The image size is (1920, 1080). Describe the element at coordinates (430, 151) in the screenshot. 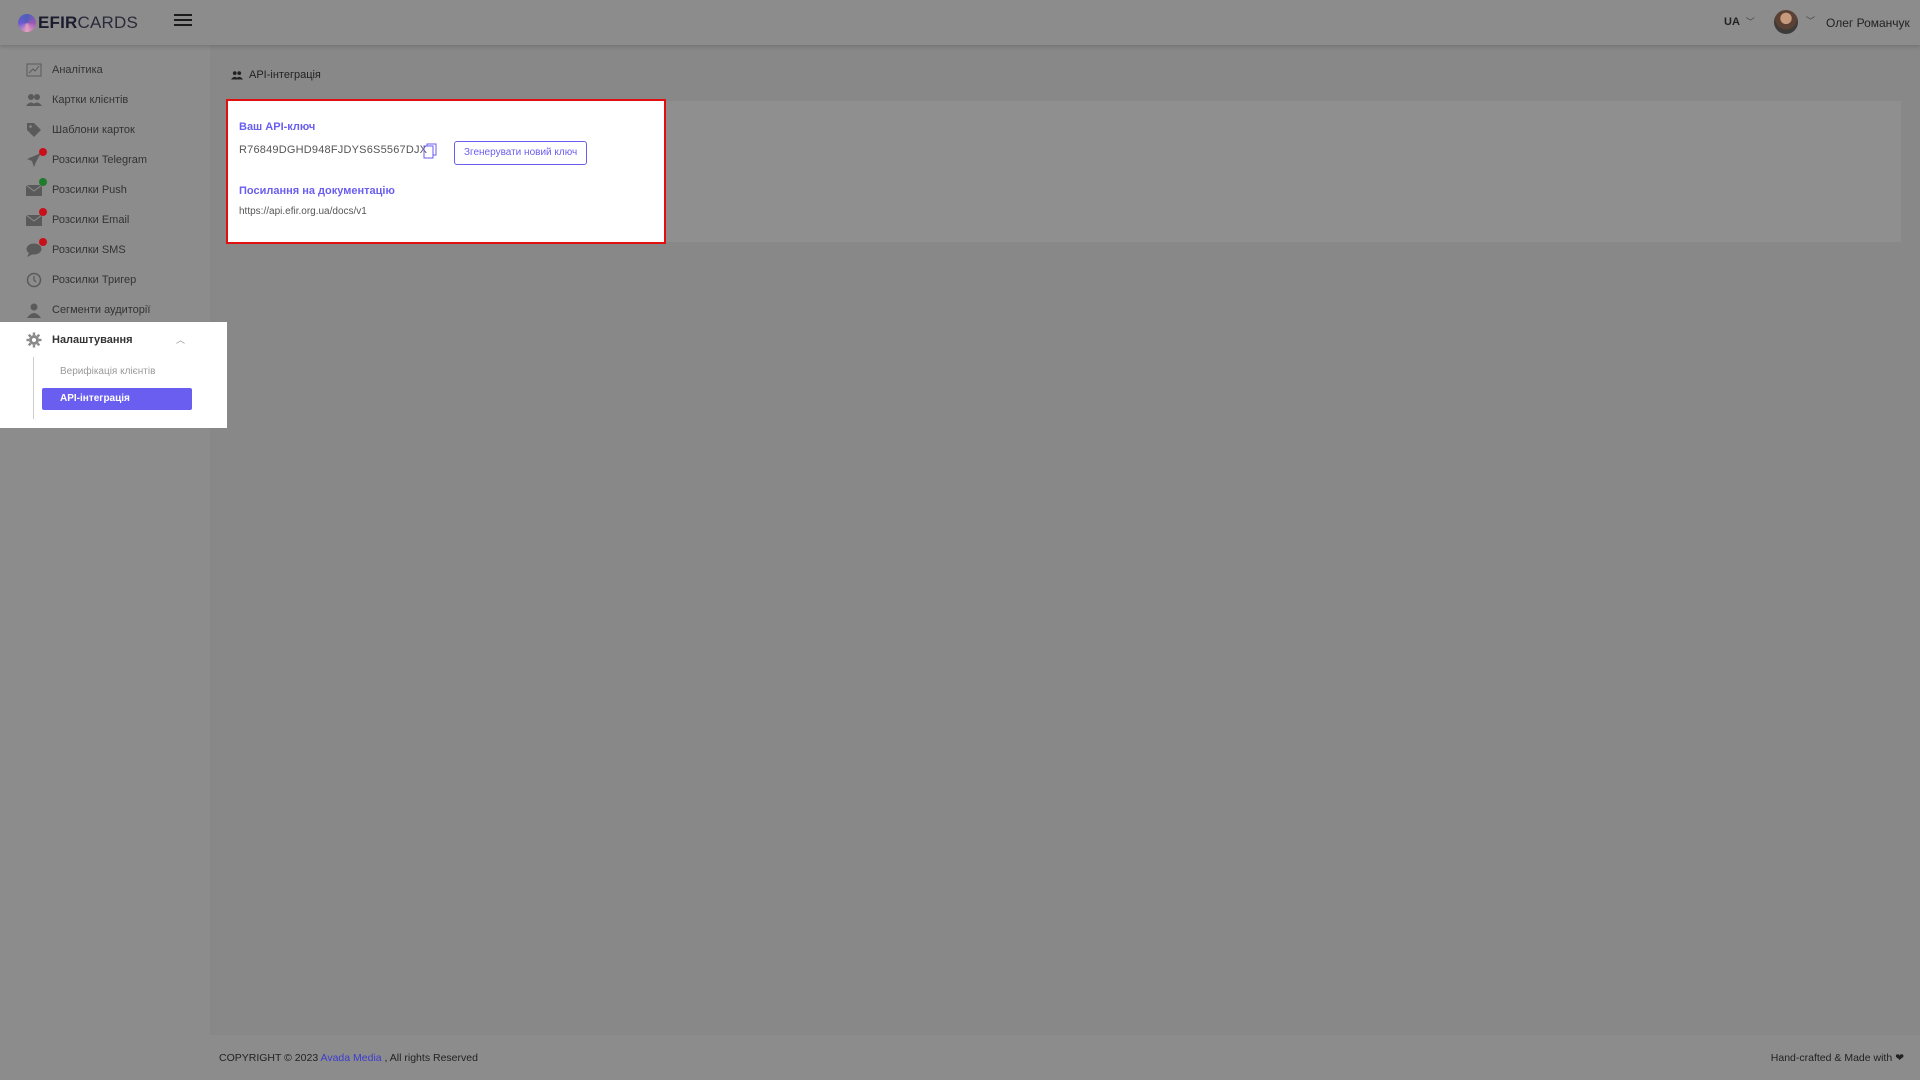

I see `copy-icon` at that location.